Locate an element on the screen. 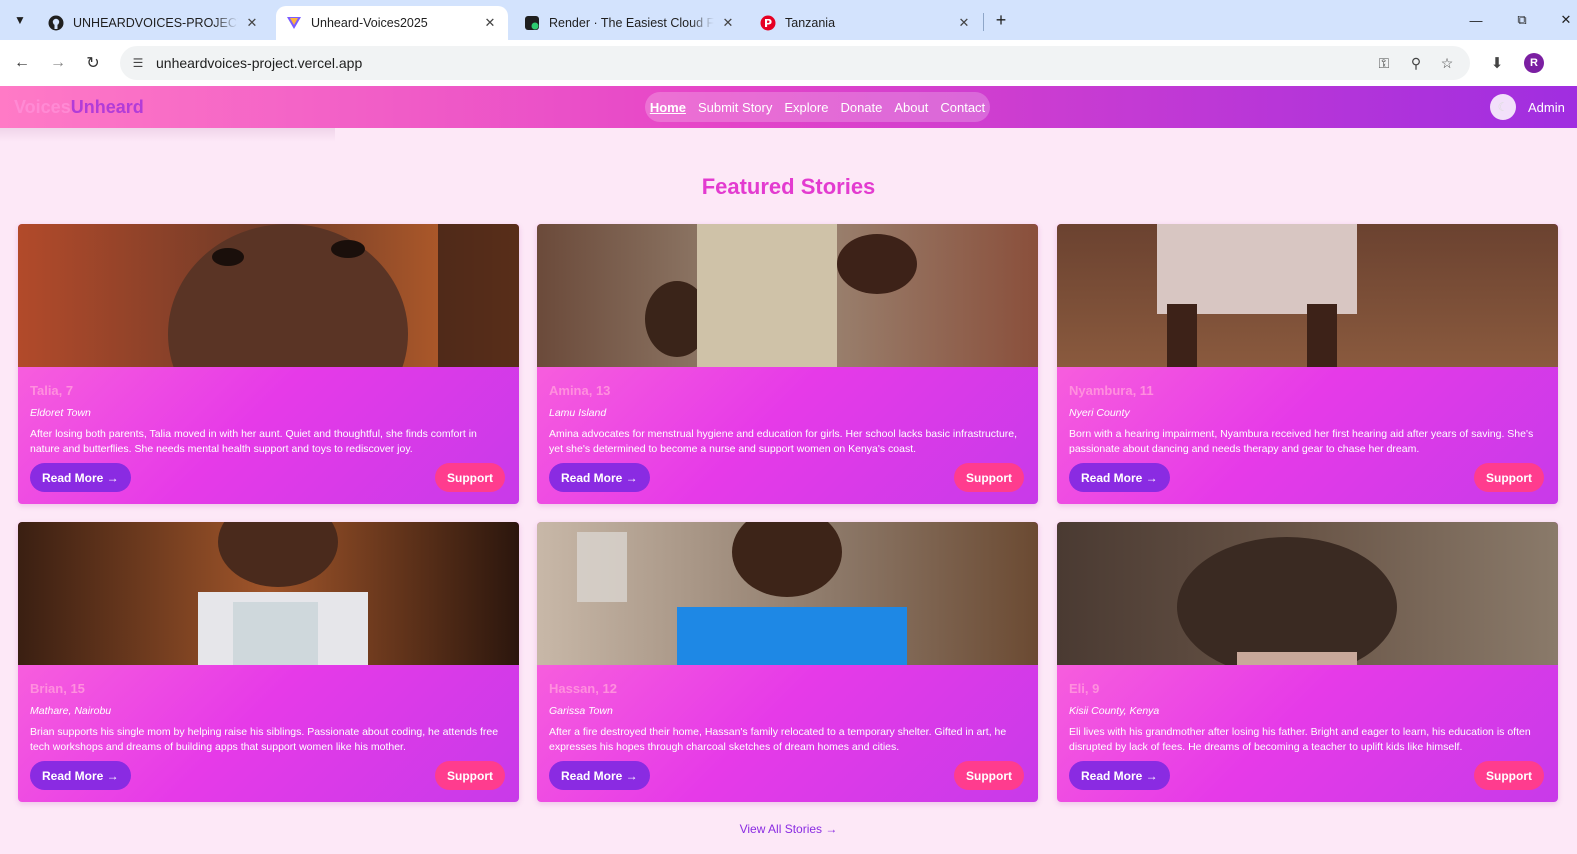 Image resolution: width=1577 pixels, height=854 pixels. story-location: Kisii County, Kenya is located at coordinates (1114, 711).